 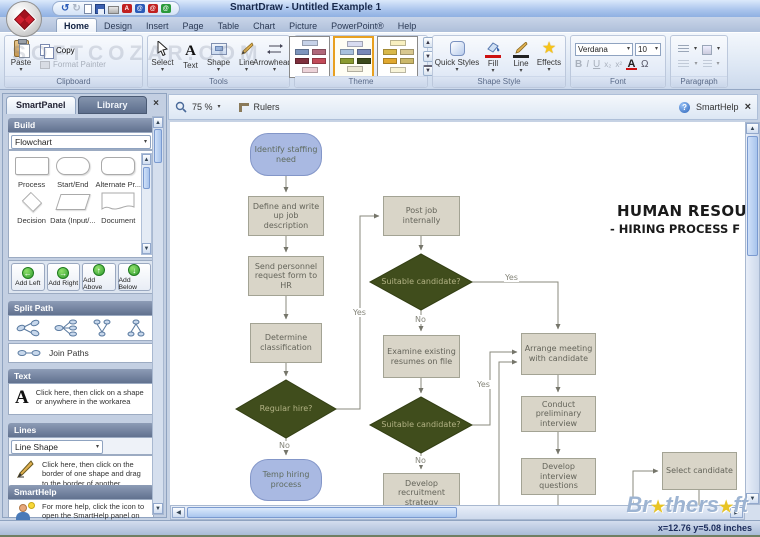 I want to click on bold-button: B, so click(x=578, y=64).